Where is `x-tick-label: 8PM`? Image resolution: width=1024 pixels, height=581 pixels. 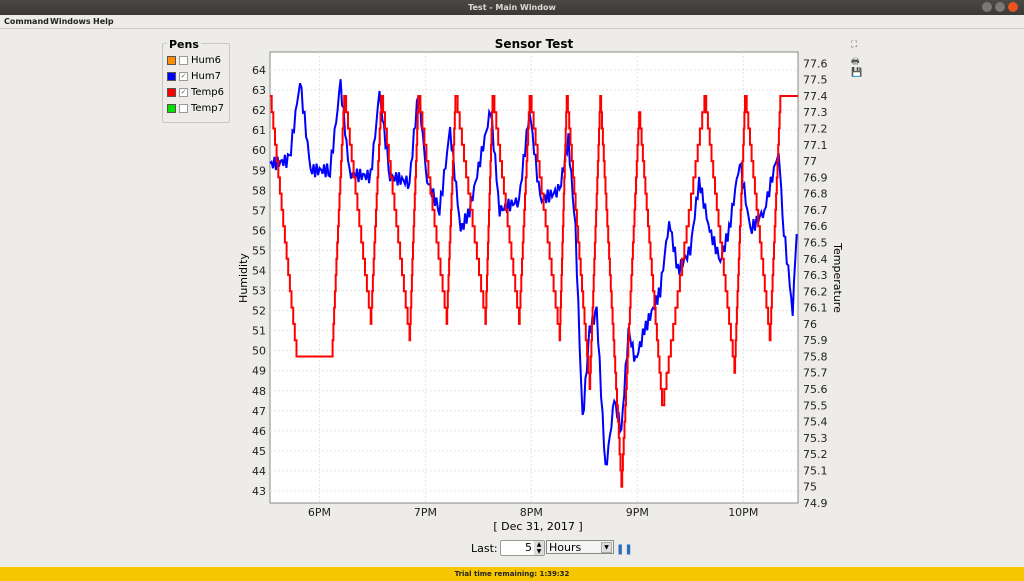 x-tick-label: 8PM is located at coordinates (531, 512).